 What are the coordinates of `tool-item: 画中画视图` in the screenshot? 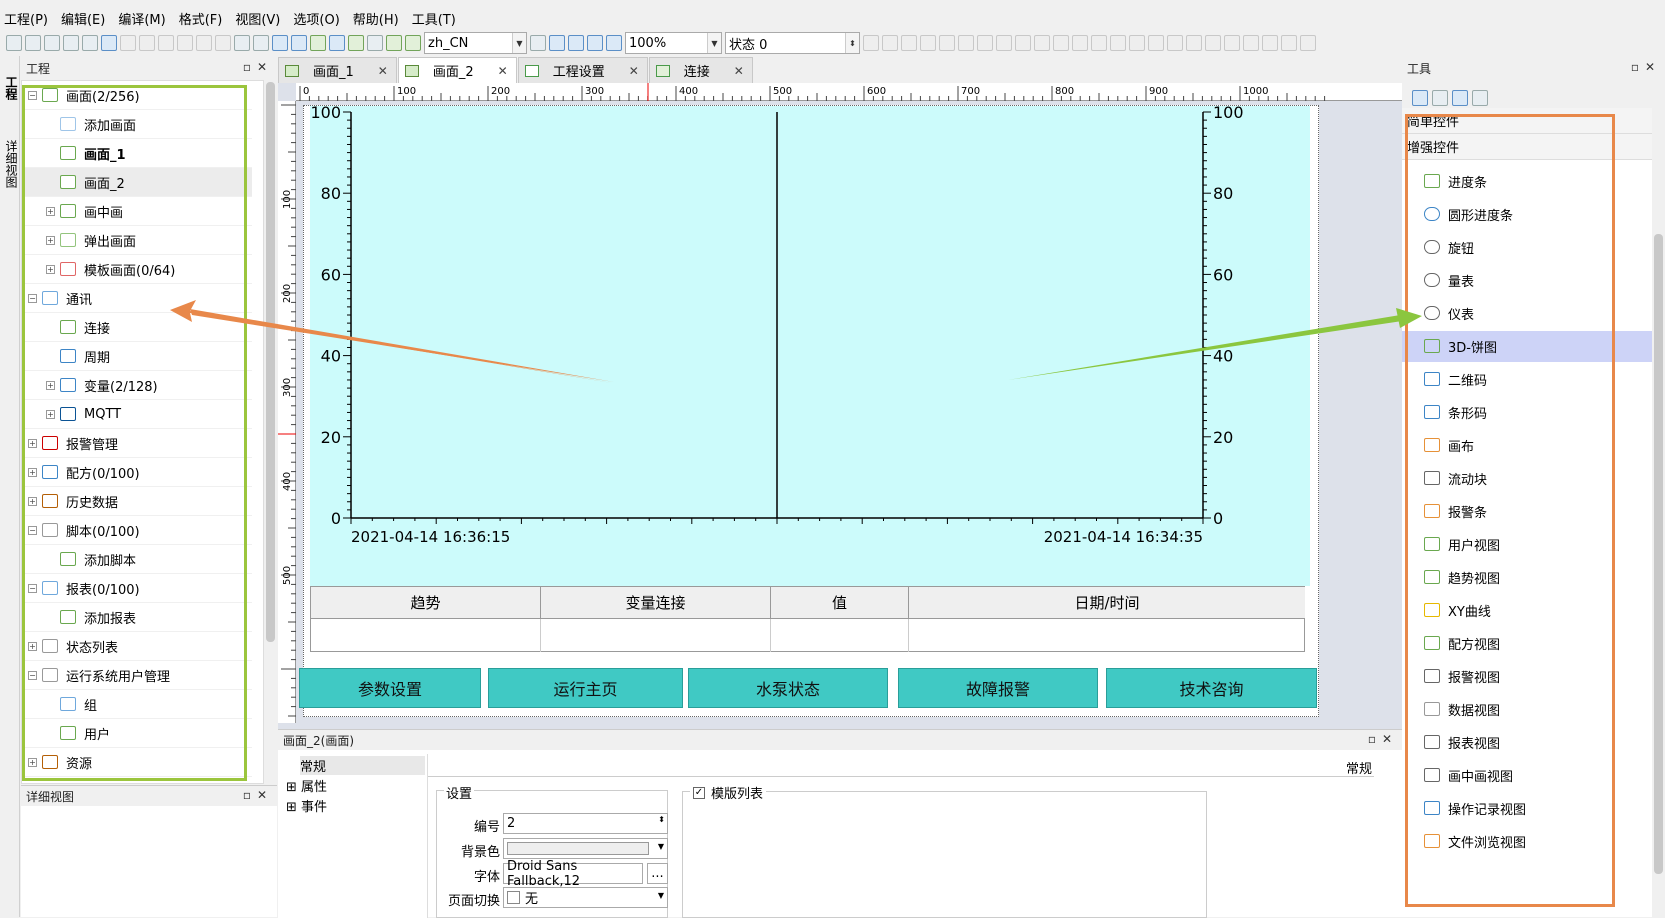 It's located at (1527, 775).